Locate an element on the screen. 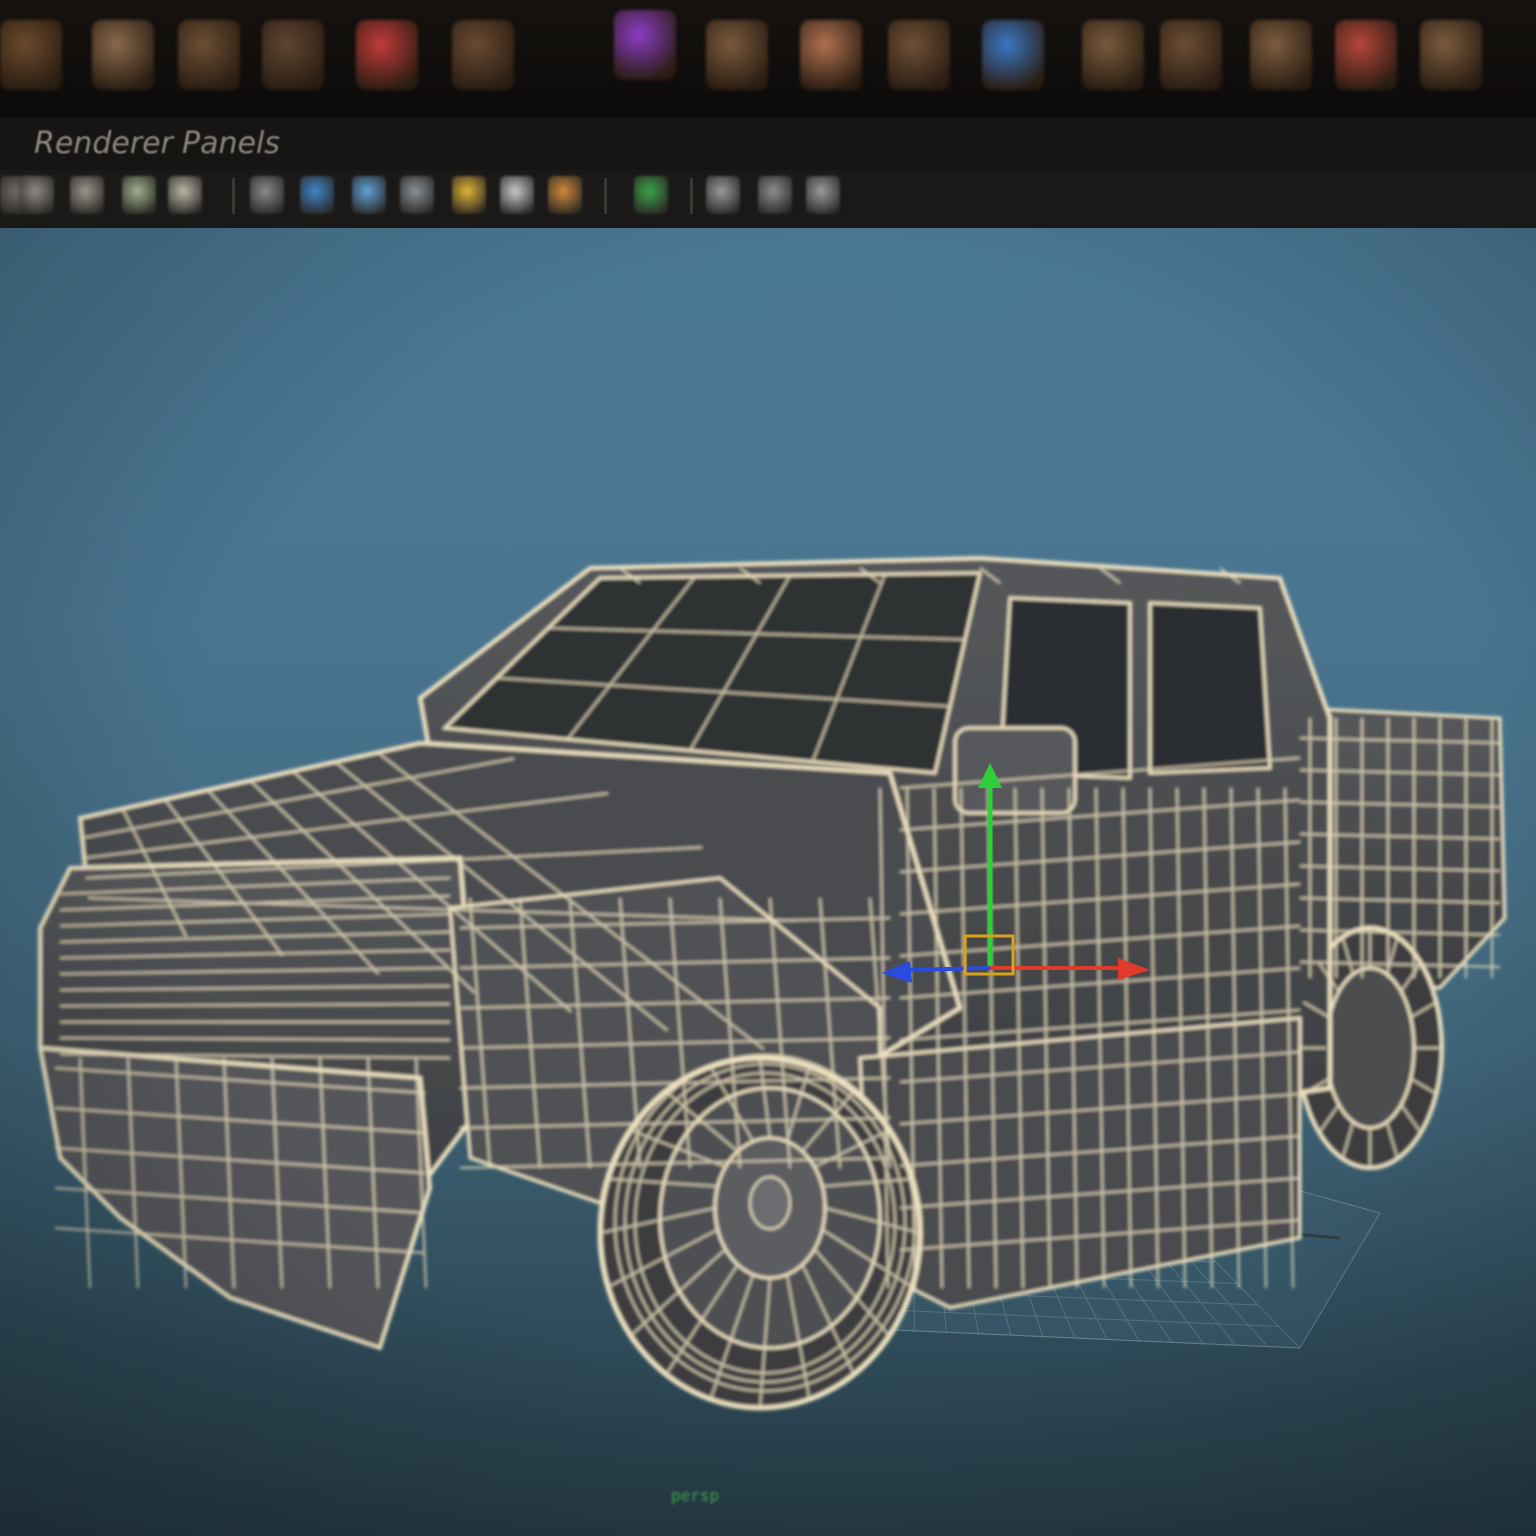  shelf-append-icon is located at coordinates (1366, 55).